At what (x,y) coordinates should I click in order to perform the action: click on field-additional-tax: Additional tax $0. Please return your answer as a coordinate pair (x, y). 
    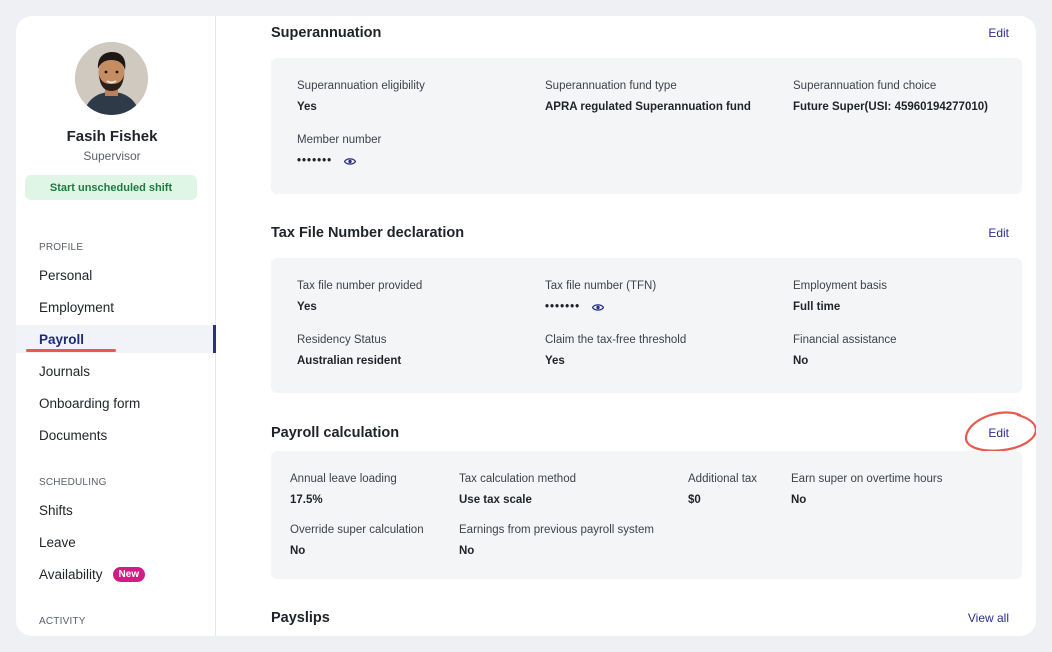
    Looking at the image, I should click on (722, 489).